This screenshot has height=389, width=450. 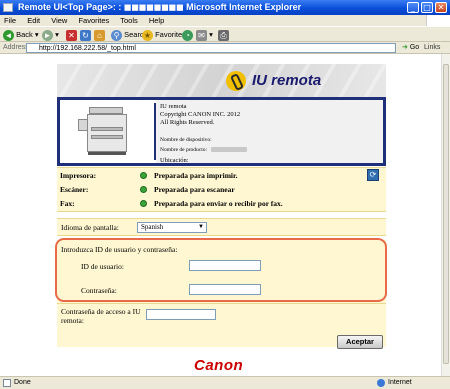 What do you see at coordinates (287, 80) in the screenshot?
I see `header-brand: IU remota` at bounding box center [287, 80].